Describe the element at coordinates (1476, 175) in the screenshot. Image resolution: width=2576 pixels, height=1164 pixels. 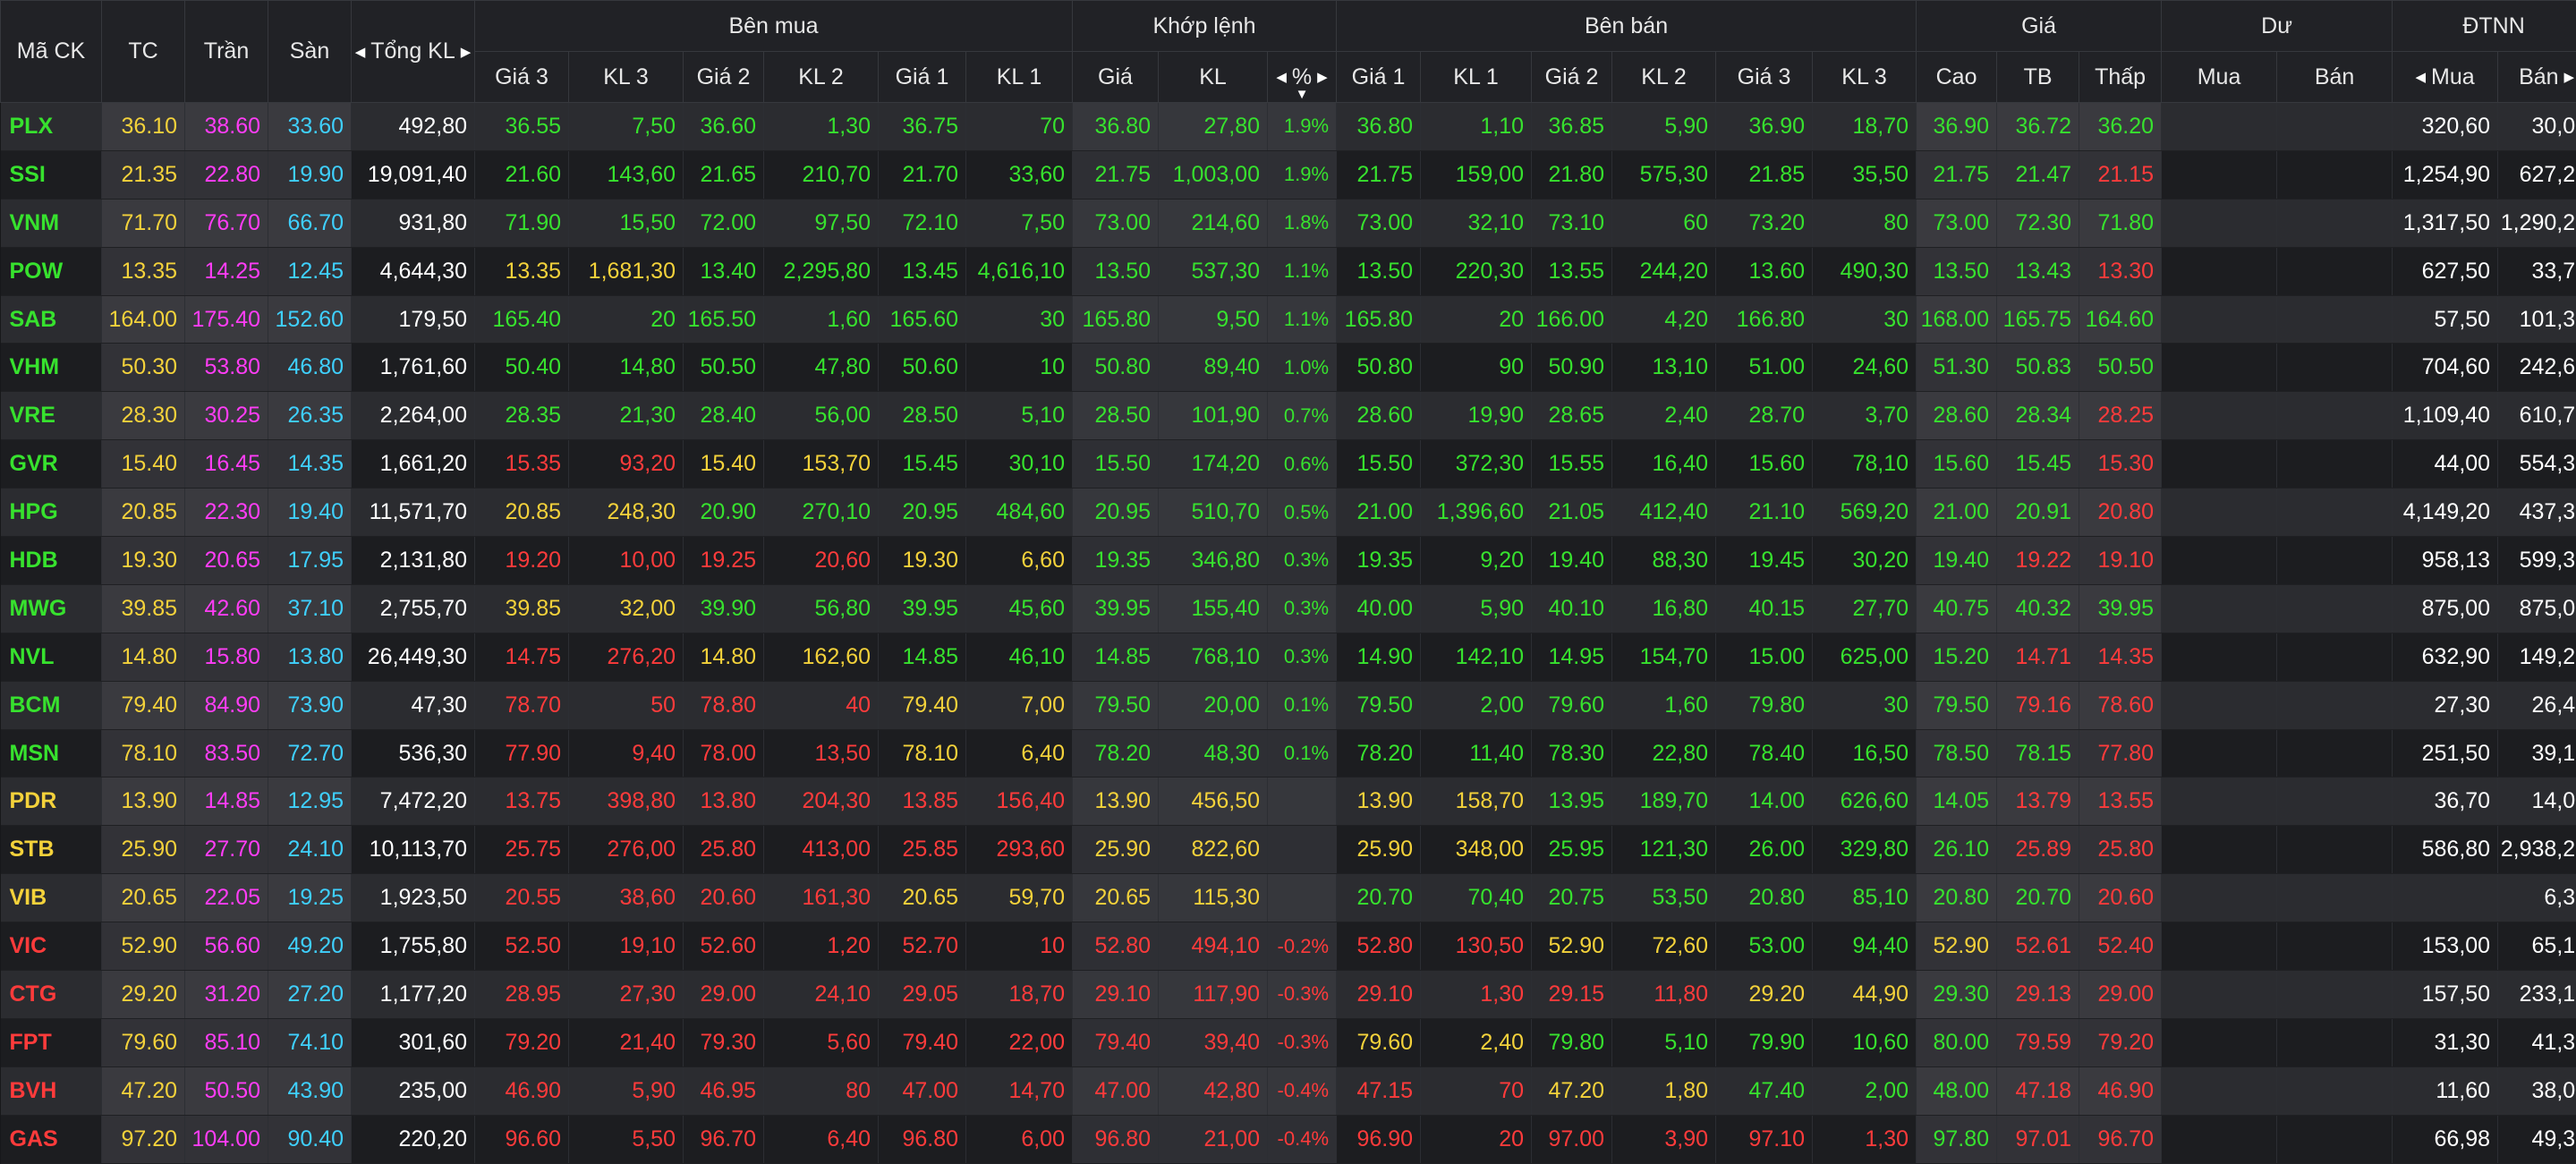
I see `sell-vol-1-cell: 159,00` at that location.